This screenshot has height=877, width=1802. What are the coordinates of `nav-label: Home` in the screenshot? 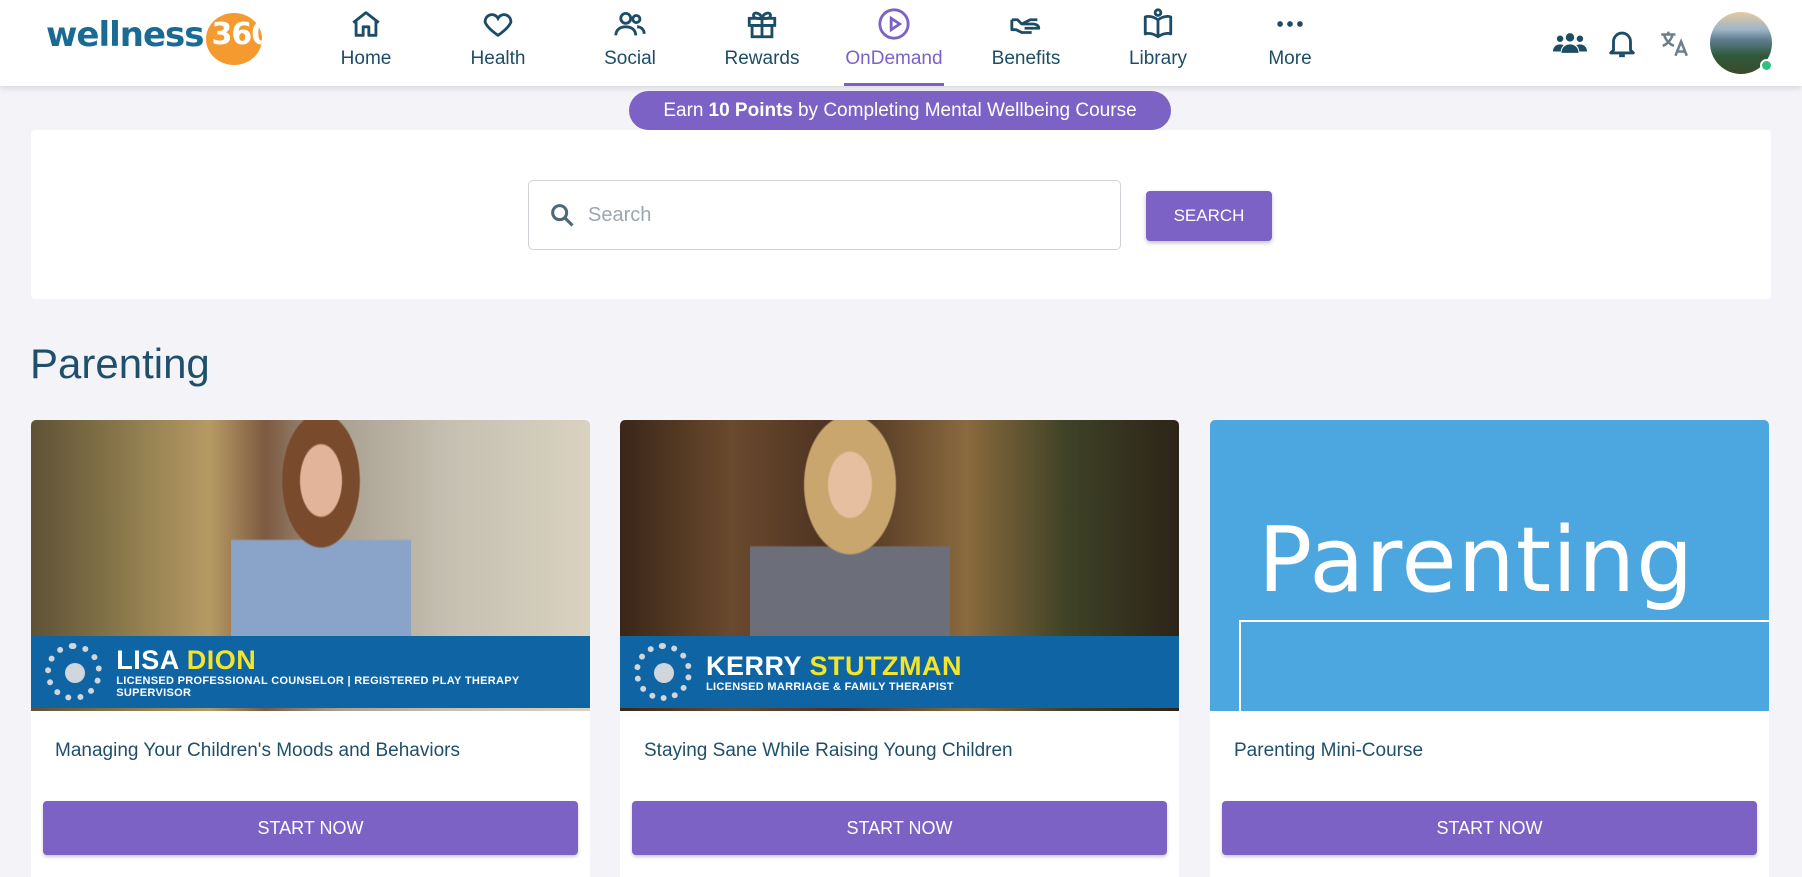 It's located at (366, 58).